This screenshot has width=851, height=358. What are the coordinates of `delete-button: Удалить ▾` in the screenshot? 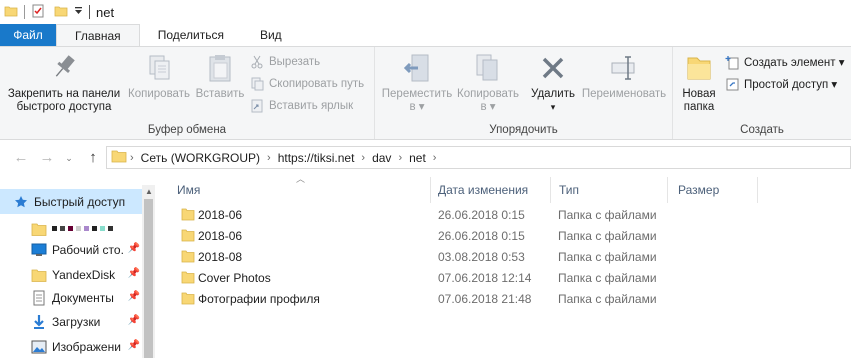 It's located at (553, 82).